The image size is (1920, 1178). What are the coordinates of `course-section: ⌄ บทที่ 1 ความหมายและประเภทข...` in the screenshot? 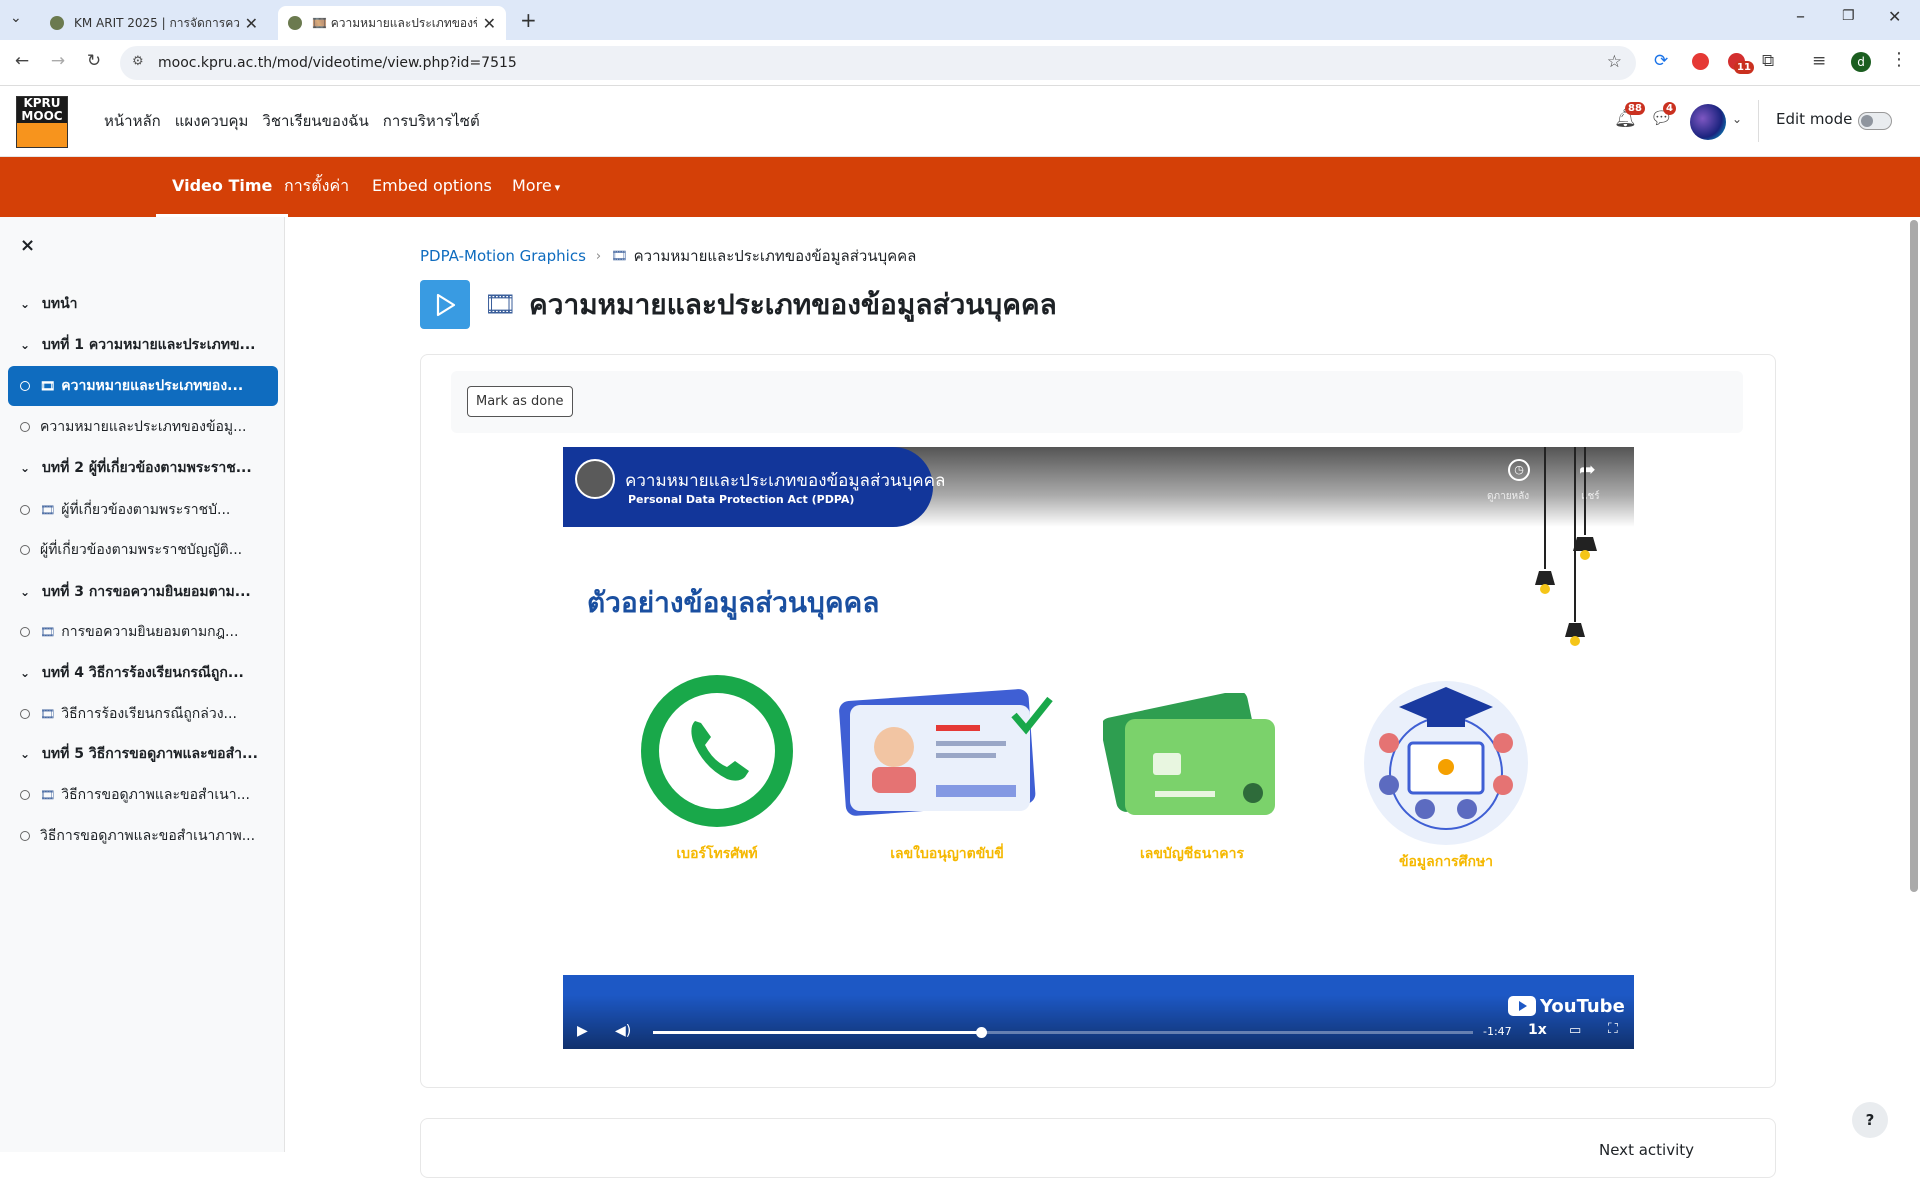 It's located at (143, 345).